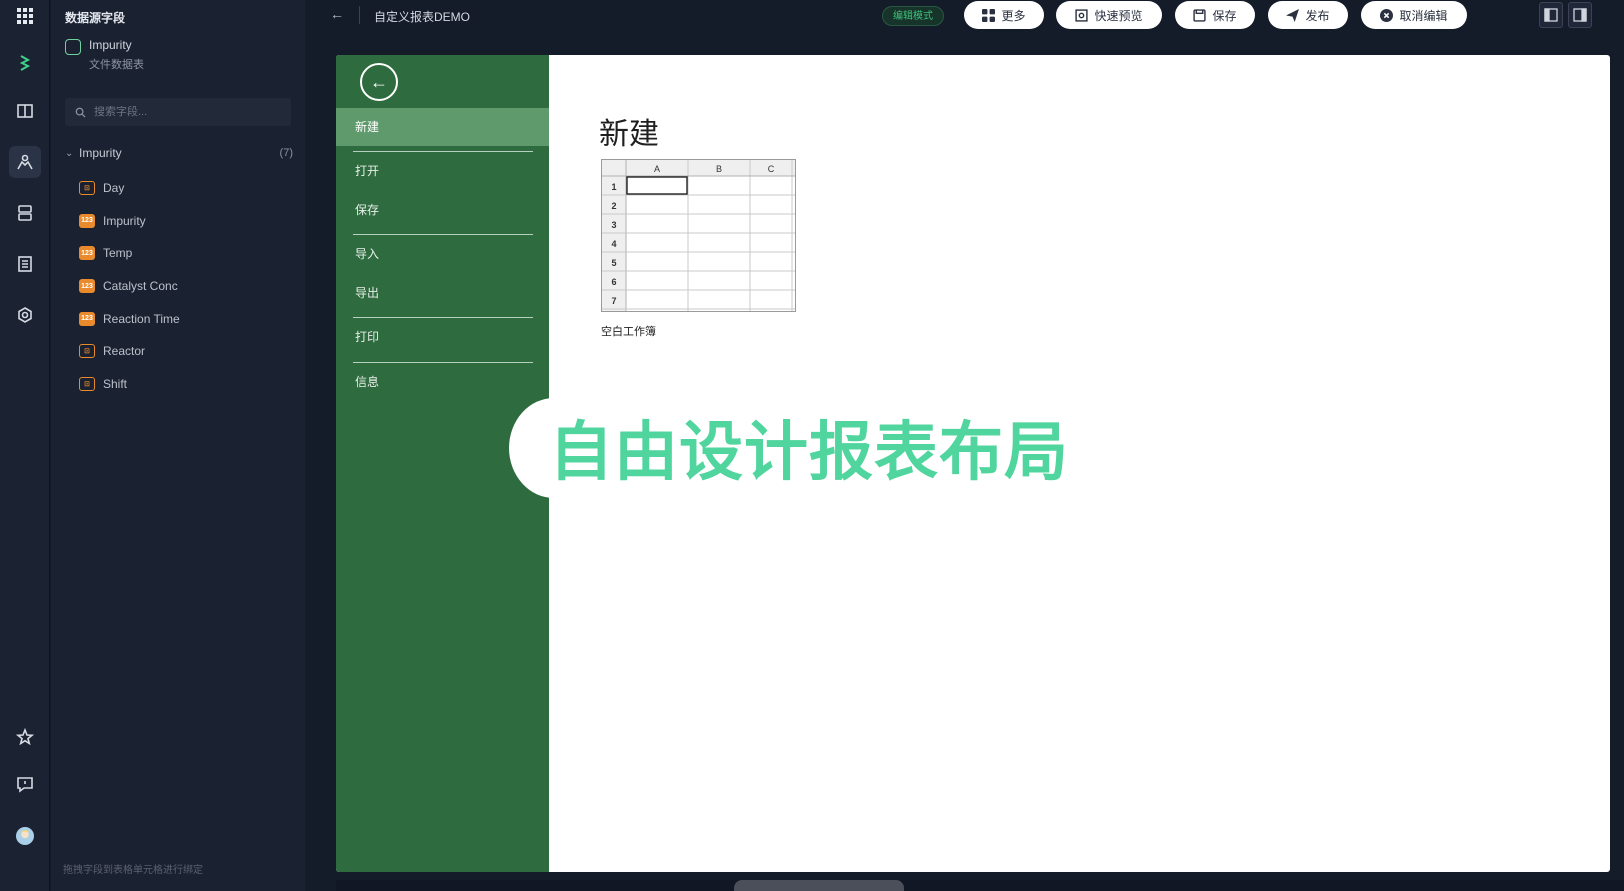 Image resolution: width=1624 pixels, height=891 pixels. I want to click on field-item: 123 Reaction Time, so click(186, 318).